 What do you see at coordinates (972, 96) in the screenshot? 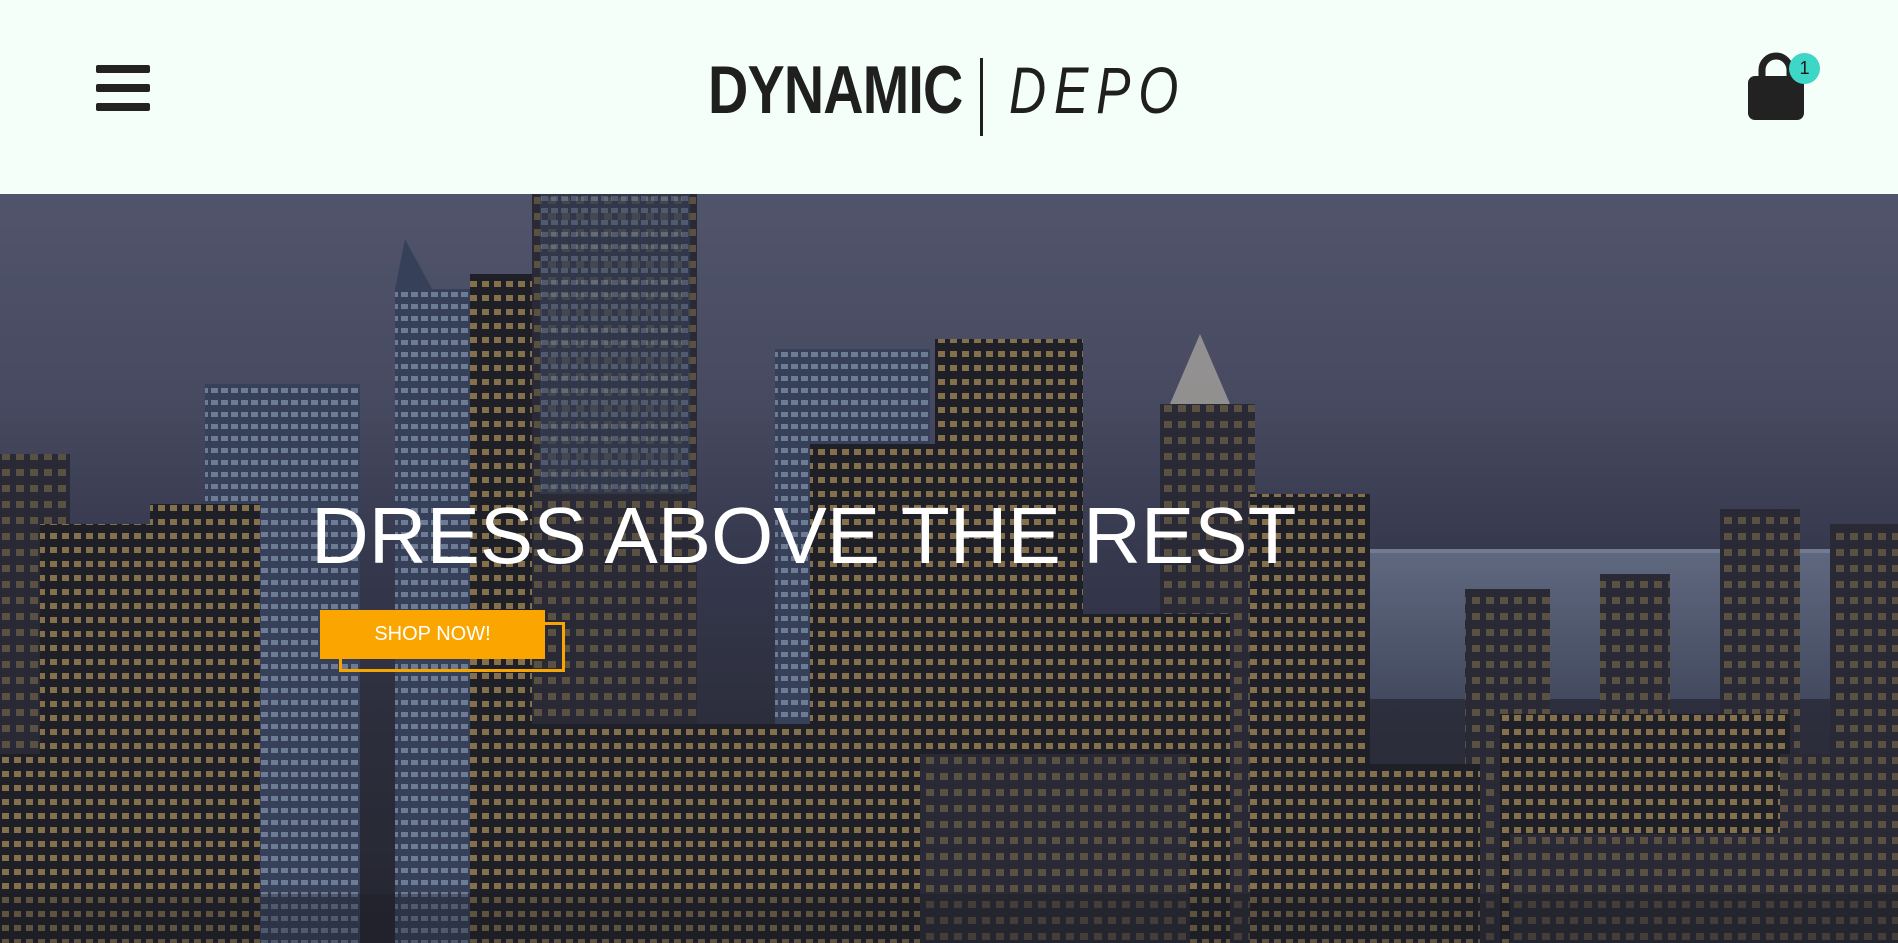
I see `site-logo: DYNAMIC DEPO` at bounding box center [972, 96].